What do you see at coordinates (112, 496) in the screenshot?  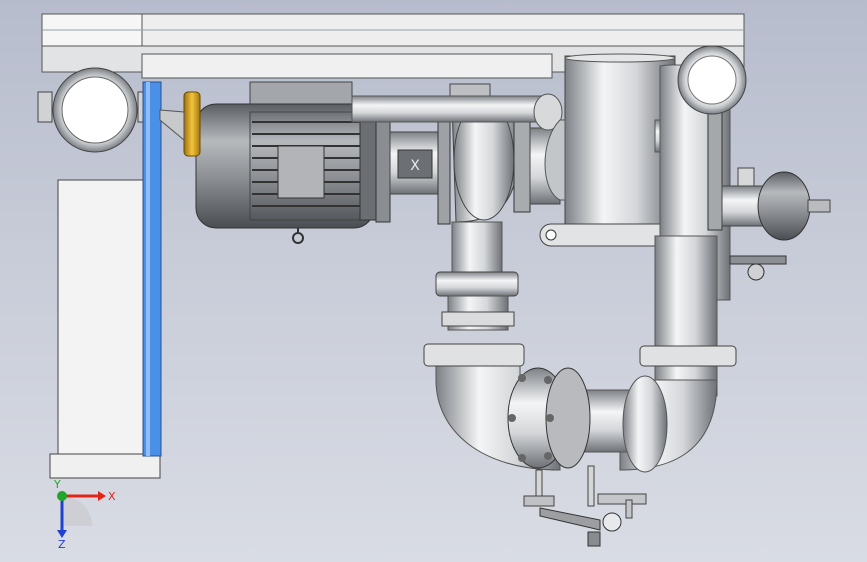 I see `x-axis-label: X` at bounding box center [112, 496].